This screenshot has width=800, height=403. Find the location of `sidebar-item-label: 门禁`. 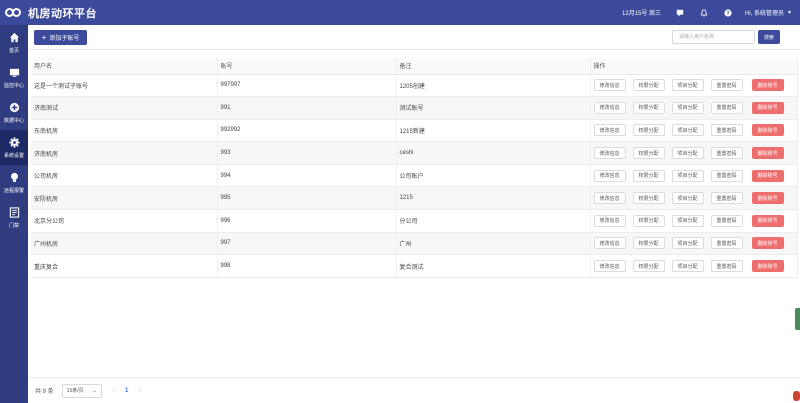

sidebar-item-label: 门禁 is located at coordinates (13, 225).